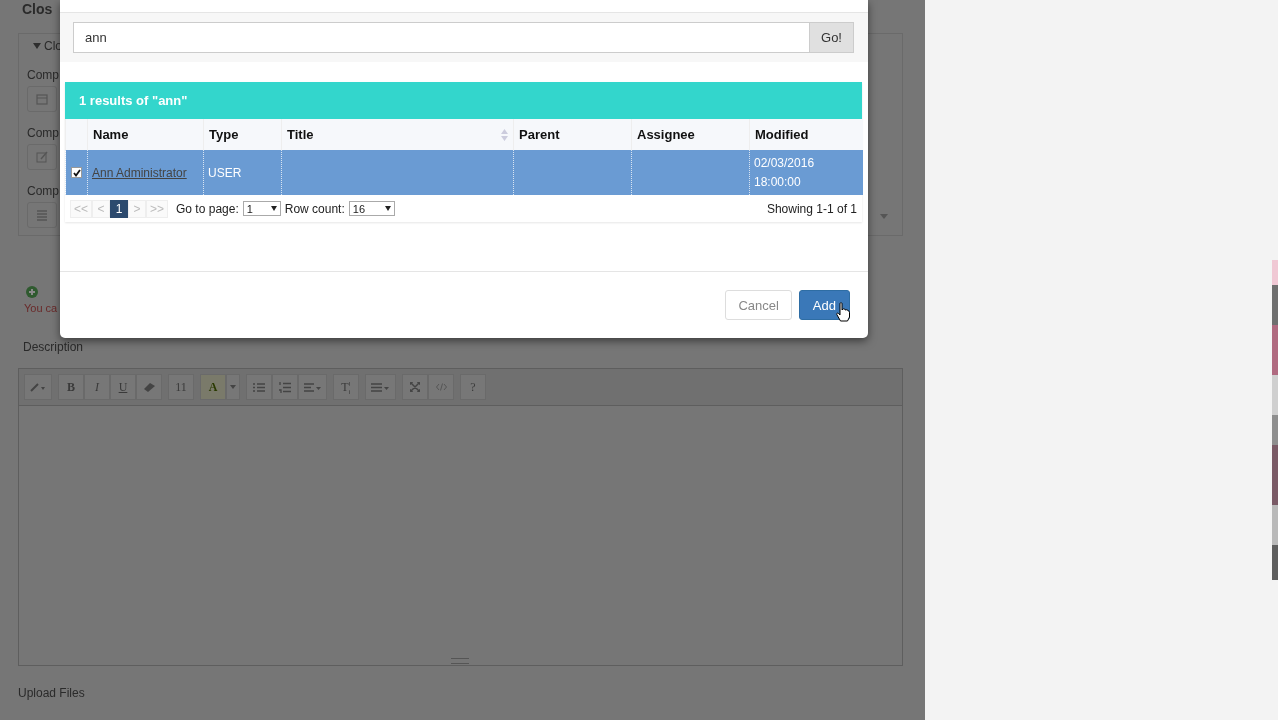 This screenshot has height=720, width=1278. Describe the element at coordinates (145, 134) in the screenshot. I see `column-header: Name` at that location.